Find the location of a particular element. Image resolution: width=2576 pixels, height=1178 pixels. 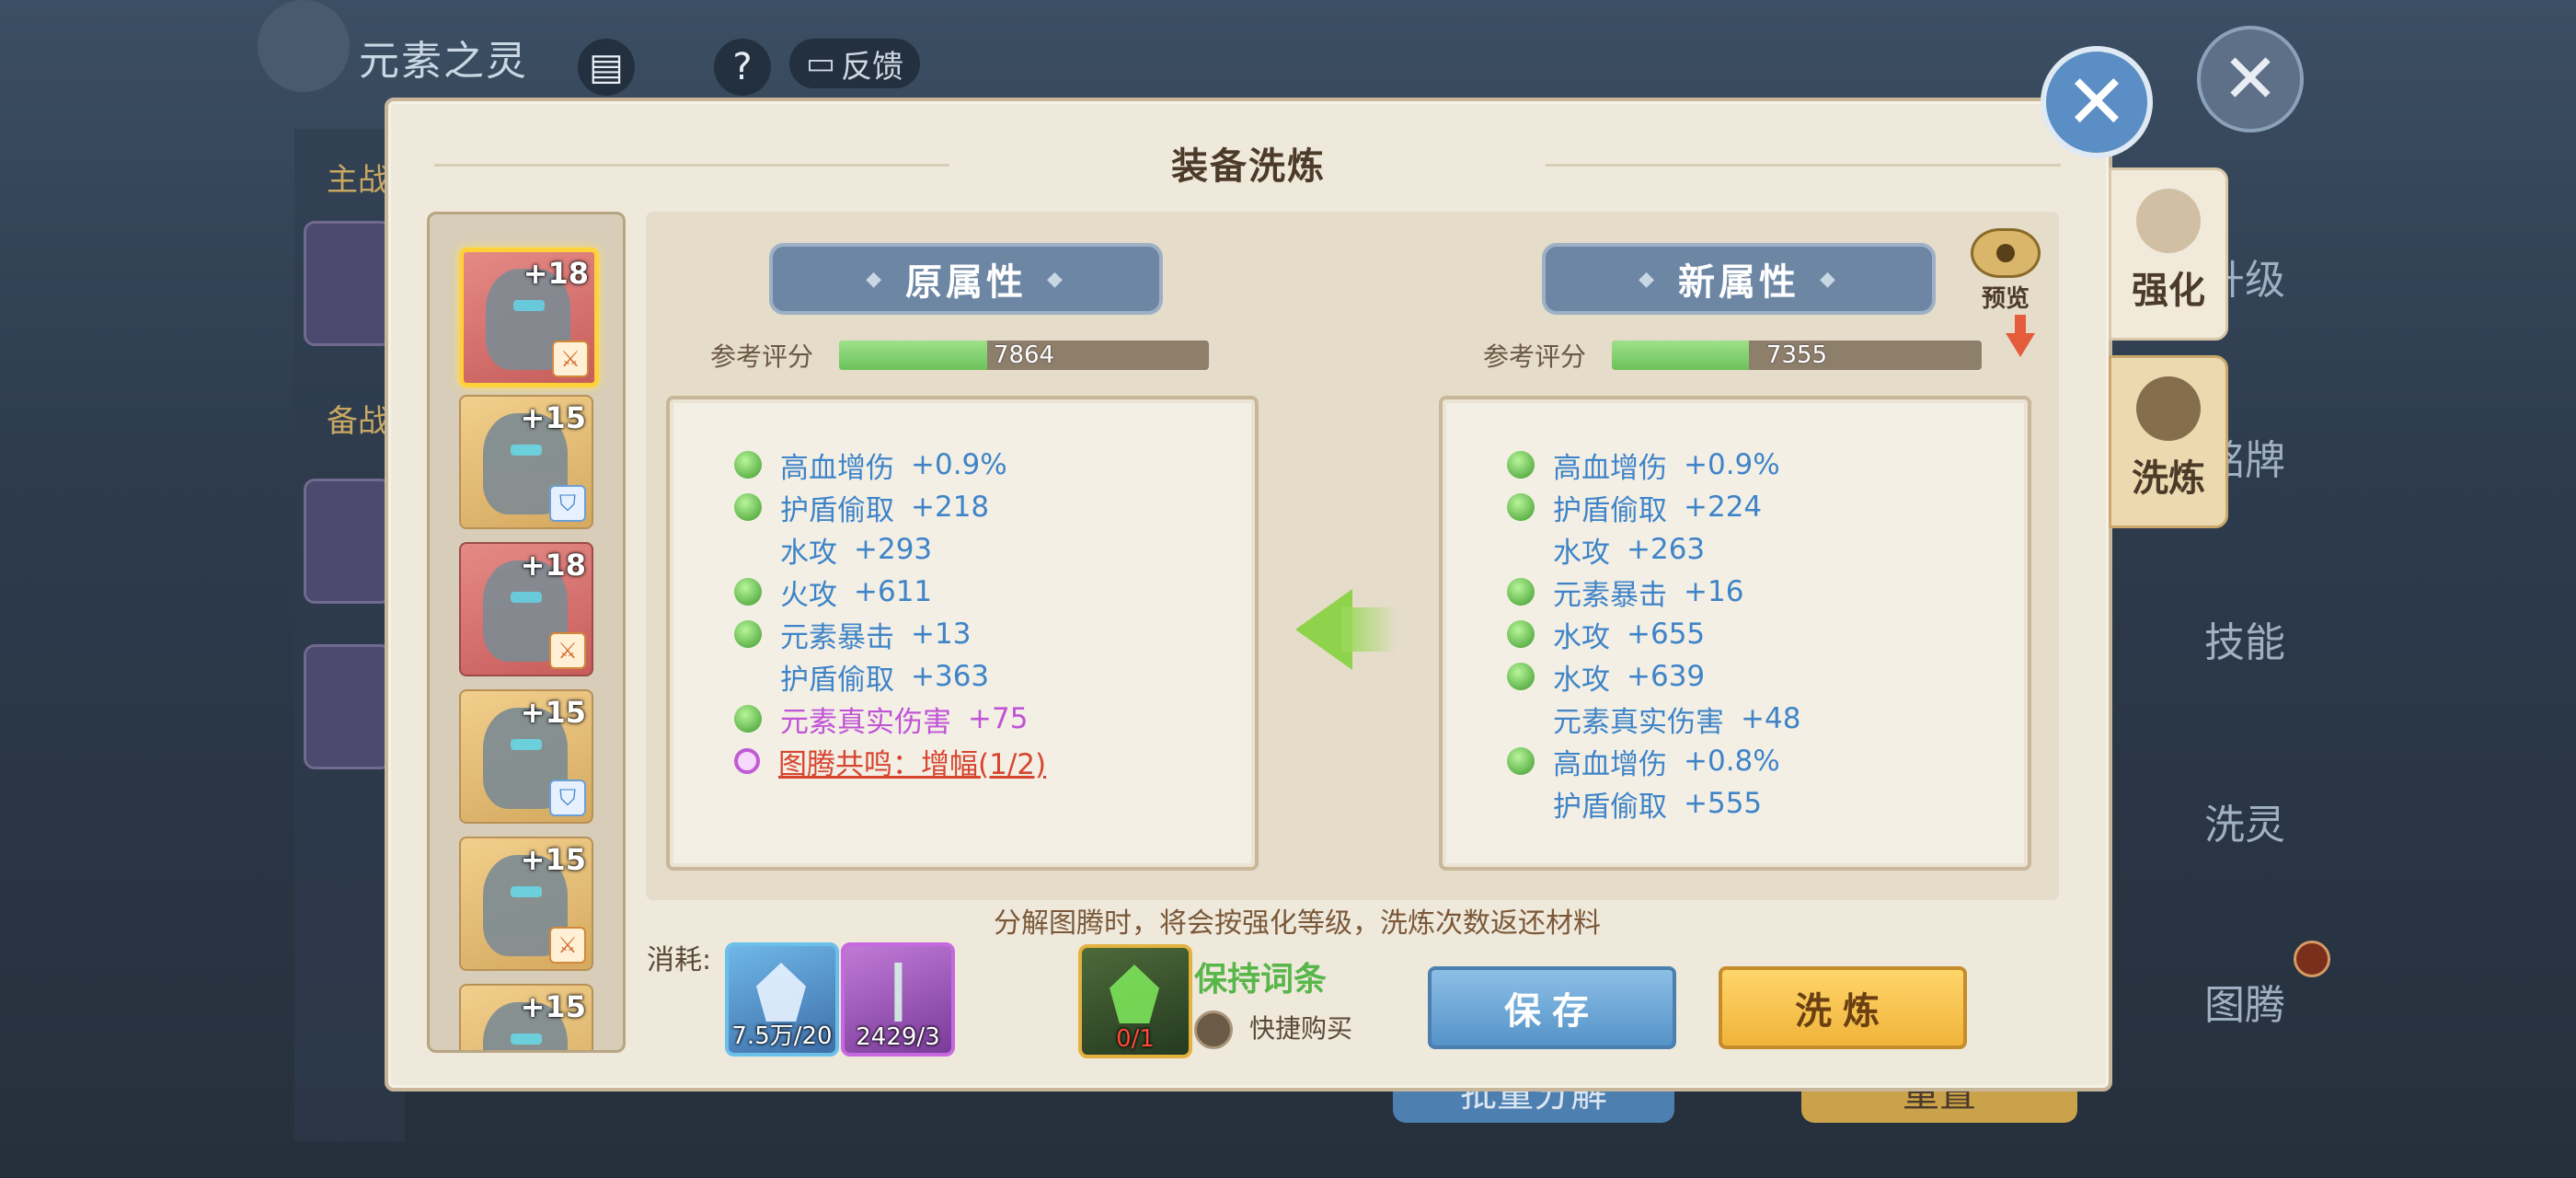

original-score-bar: 7864 is located at coordinates (1024, 355).